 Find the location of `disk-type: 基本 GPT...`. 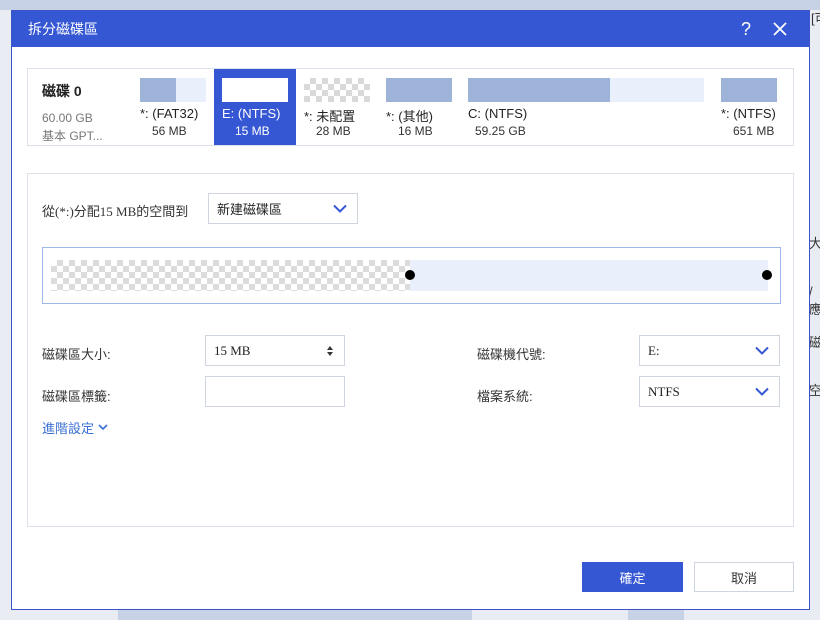

disk-type: 基本 GPT... is located at coordinates (72, 136).